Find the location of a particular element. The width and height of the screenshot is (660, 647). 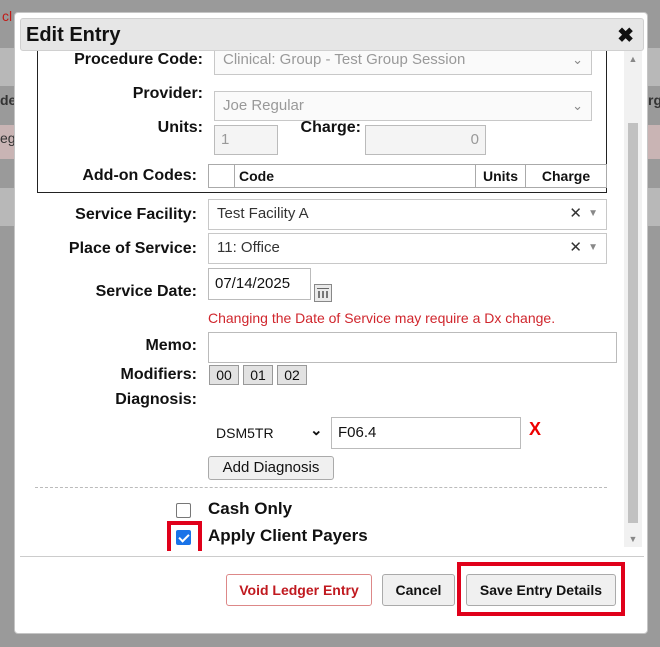

cash-only-checkbox is located at coordinates (183, 510).